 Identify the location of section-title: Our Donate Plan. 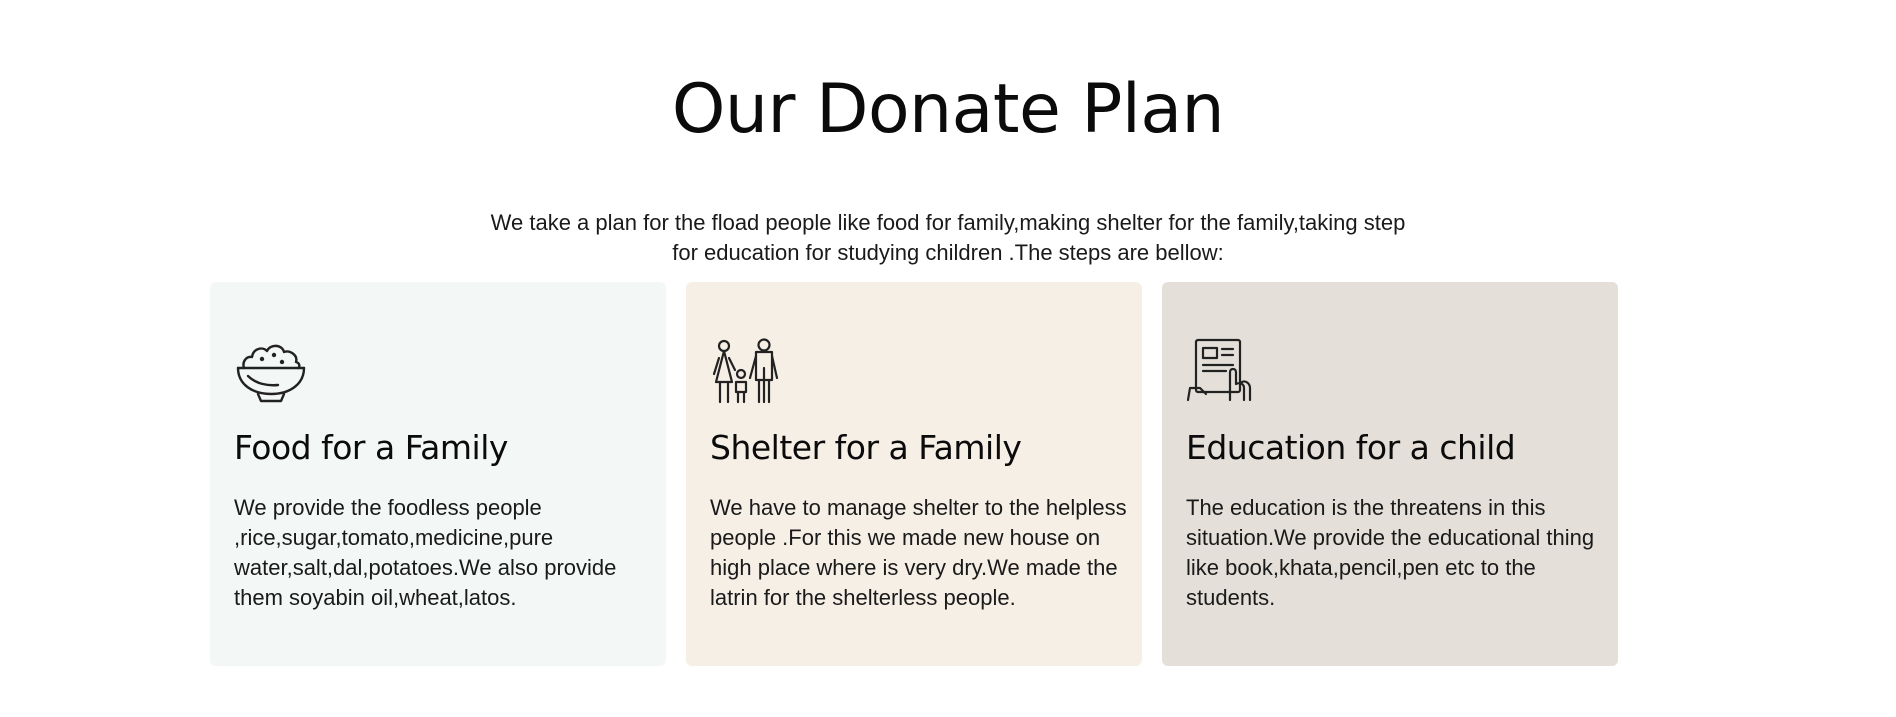
(948, 109).